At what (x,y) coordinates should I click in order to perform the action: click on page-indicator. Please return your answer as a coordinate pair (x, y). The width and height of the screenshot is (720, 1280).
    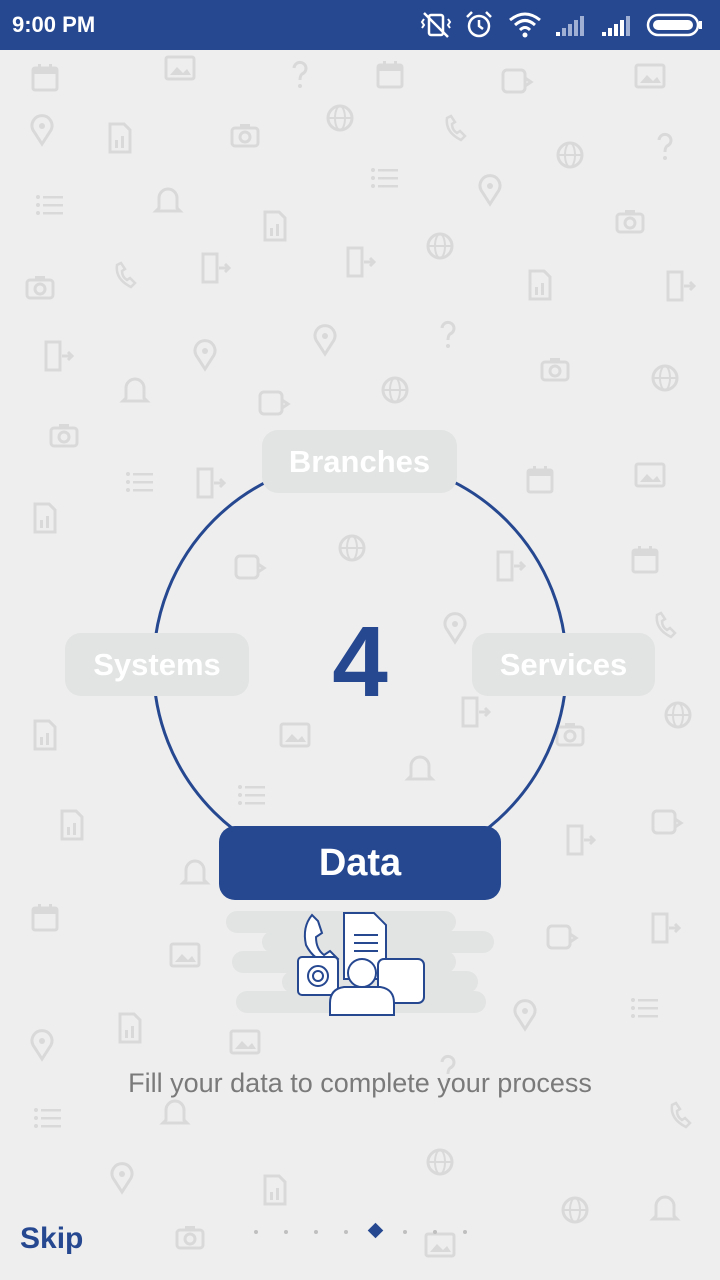
    Looking at the image, I should click on (361, 1232).